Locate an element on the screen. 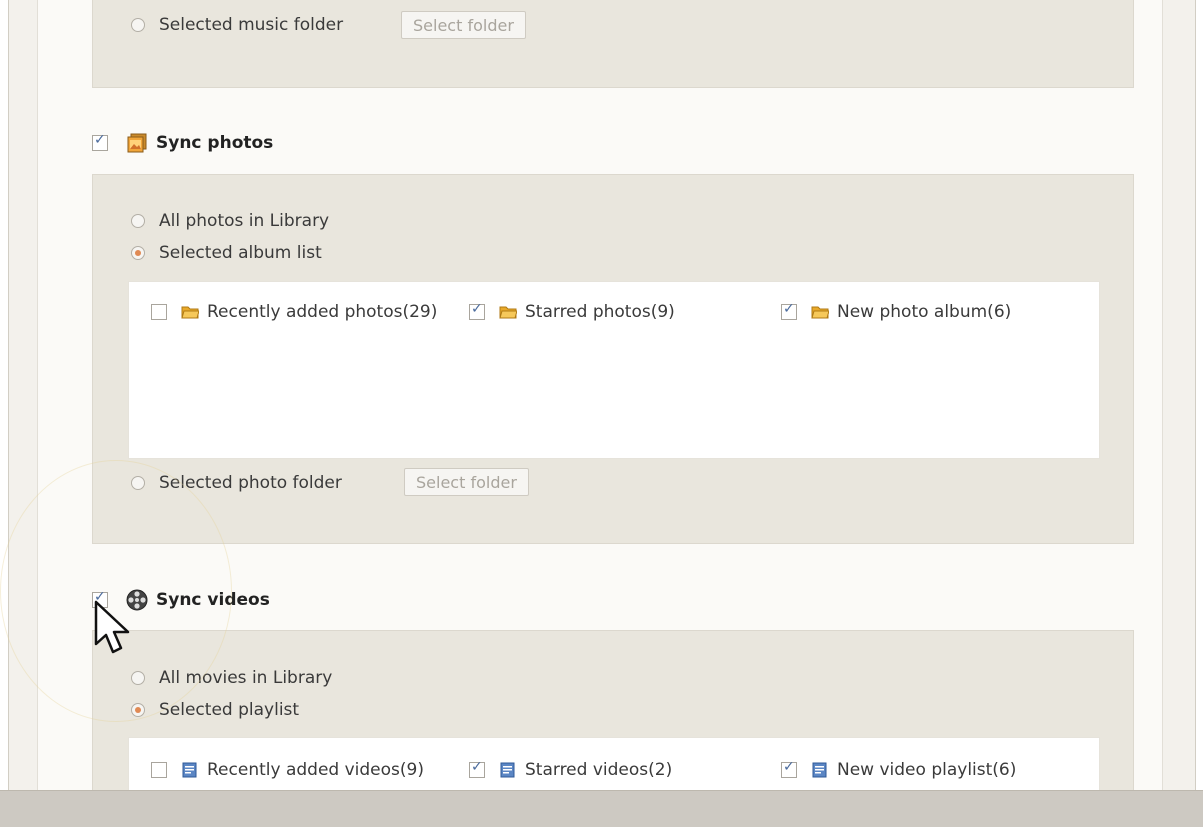 The image size is (1203, 827). playlist-item: Recently added videos(9) is located at coordinates (287, 770).